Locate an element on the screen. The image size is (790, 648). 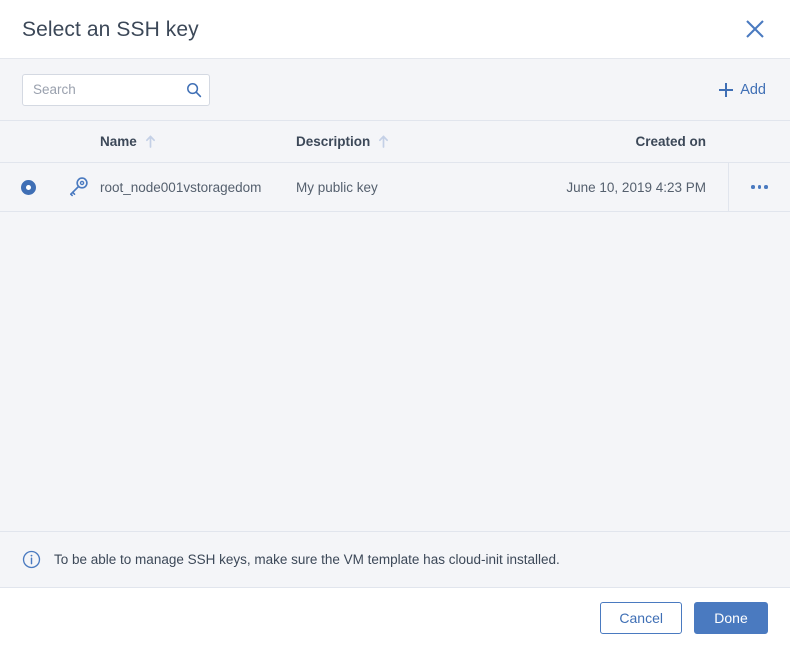
row-icon-cell is located at coordinates (78, 187).